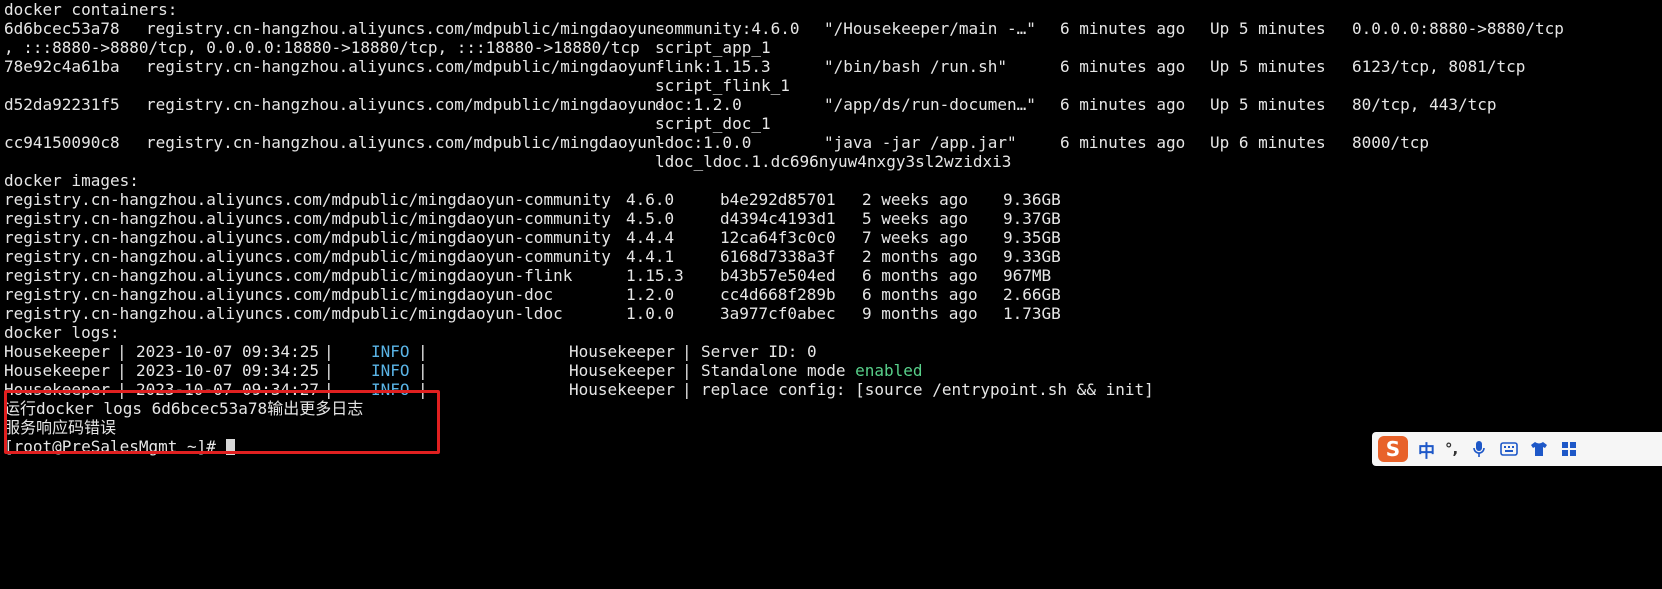 This screenshot has width=1662, height=589. What do you see at coordinates (1393, 449) in the screenshot?
I see `ime-logo-icon: S` at bounding box center [1393, 449].